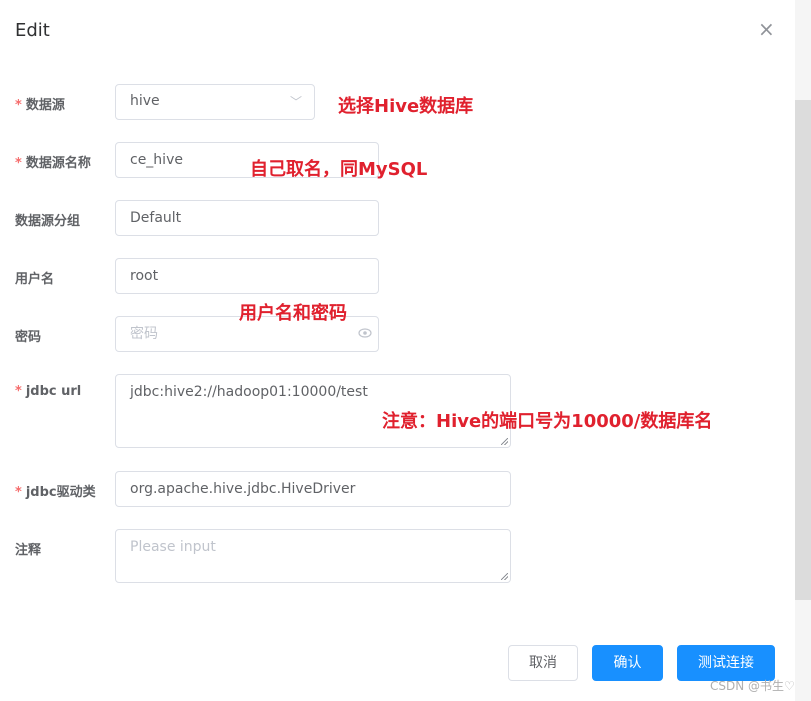 The height and width of the screenshot is (701, 811). What do you see at coordinates (543, 663) in the screenshot?
I see `cancel-button: 取消` at bounding box center [543, 663].